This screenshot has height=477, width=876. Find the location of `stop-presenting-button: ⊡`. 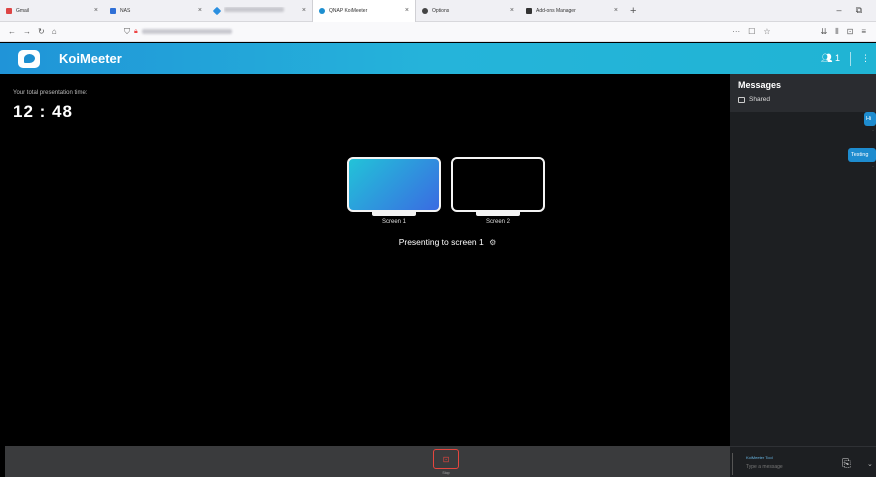

stop-presenting-button: ⊡ is located at coordinates (446, 459).